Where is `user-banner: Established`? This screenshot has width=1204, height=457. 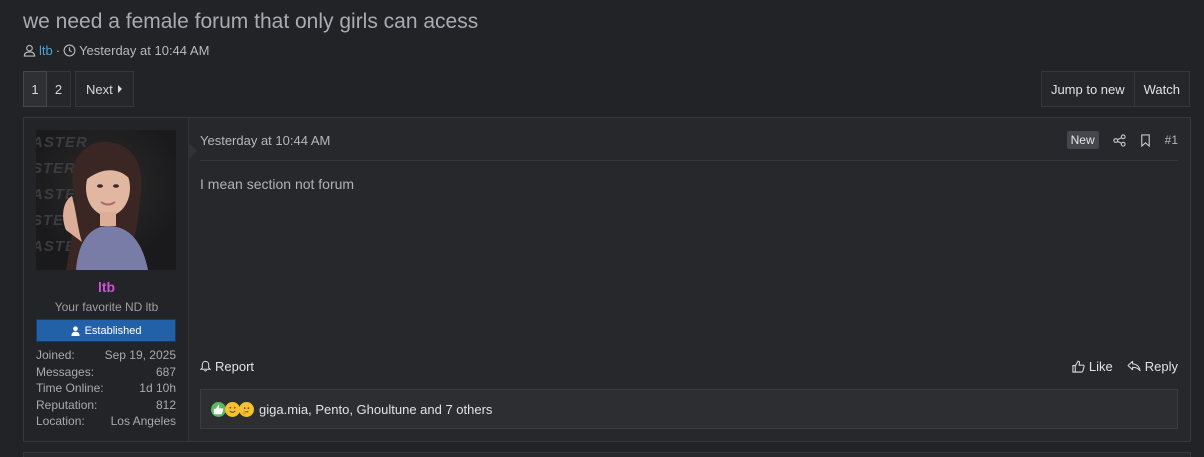 user-banner: Established is located at coordinates (106, 330).